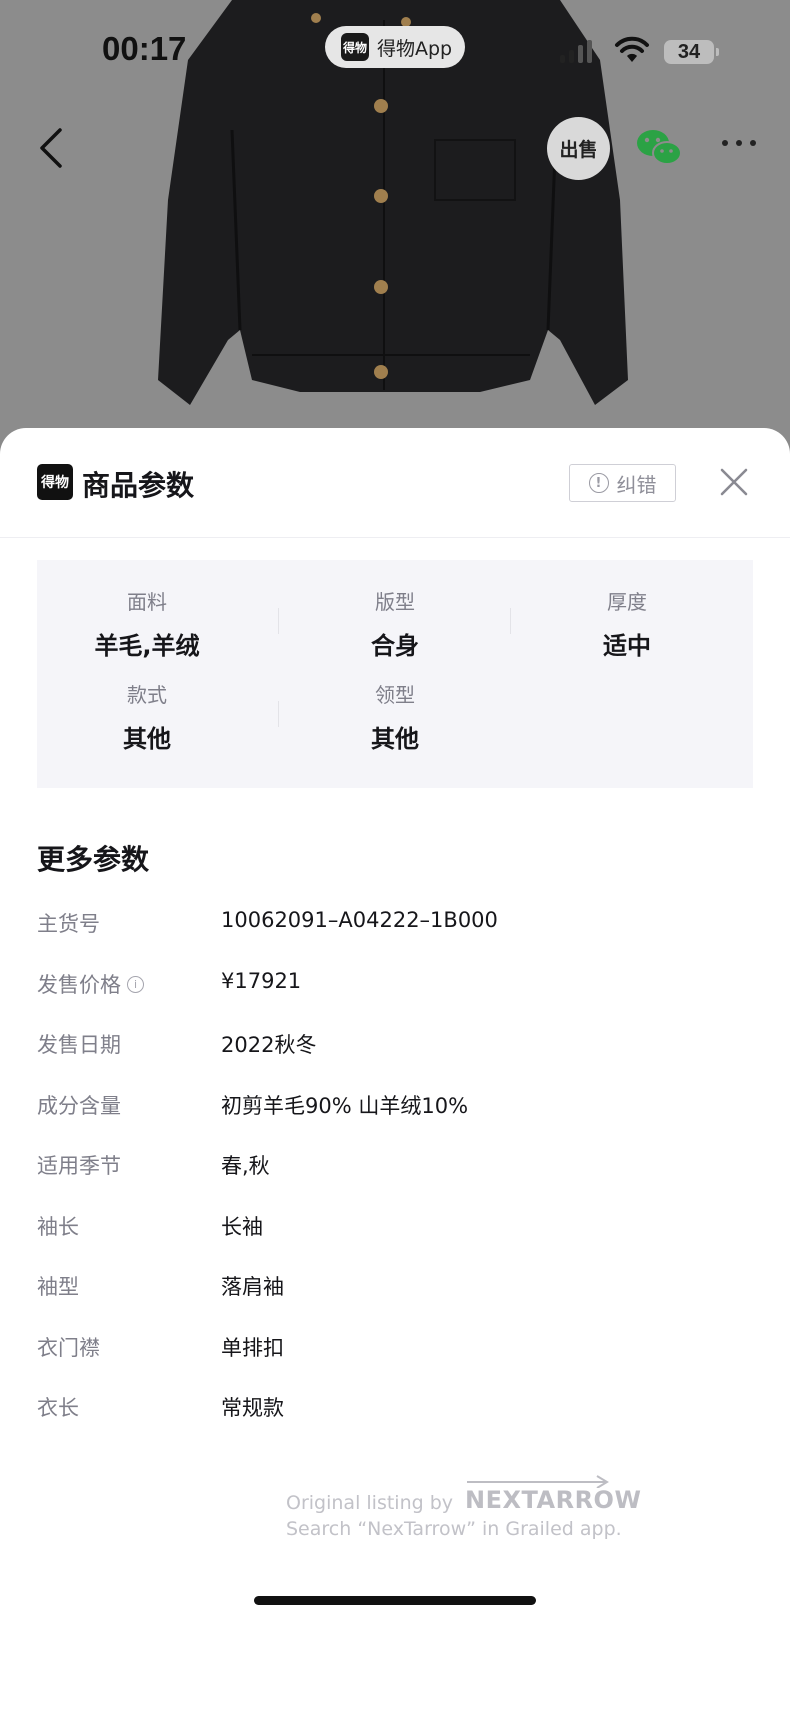  What do you see at coordinates (395, 1164) in the screenshot?
I see `detail-row: 适用季节 春,秋` at bounding box center [395, 1164].